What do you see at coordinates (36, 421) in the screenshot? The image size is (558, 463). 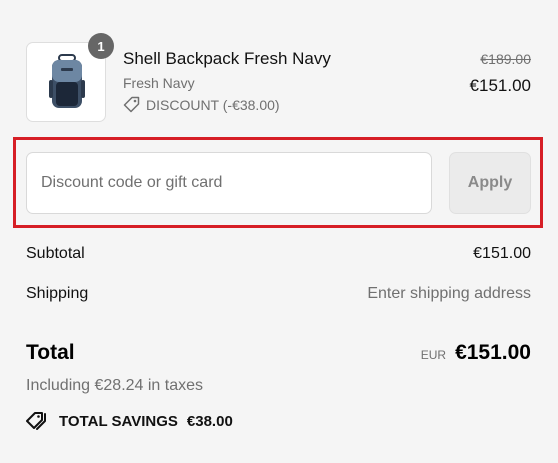 I see `tags-icon` at bounding box center [36, 421].